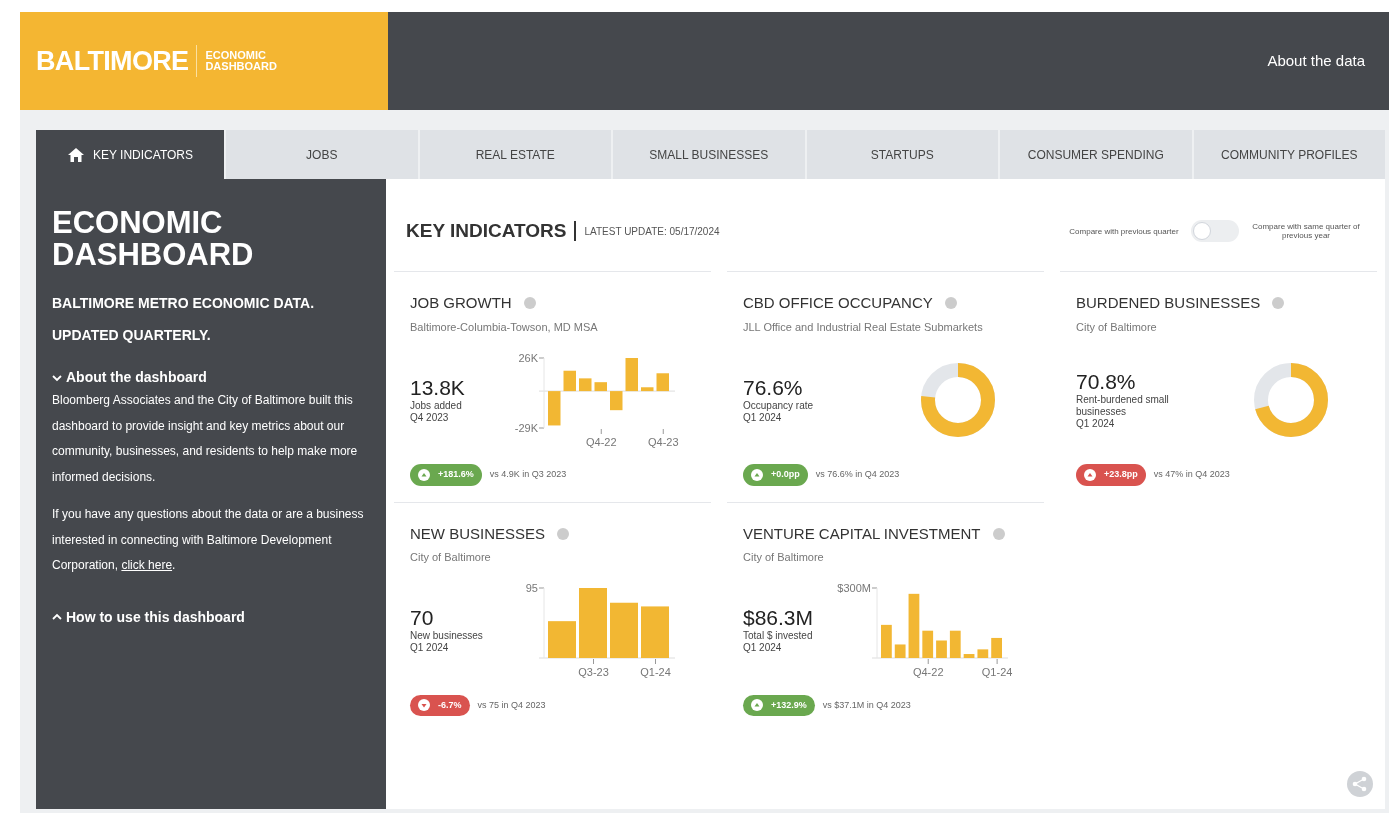 This screenshot has height=813, width=1389. What do you see at coordinates (322, 154) in the screenshot?
I see `nav-tab: JOBS` at bounding box center [322, 154].